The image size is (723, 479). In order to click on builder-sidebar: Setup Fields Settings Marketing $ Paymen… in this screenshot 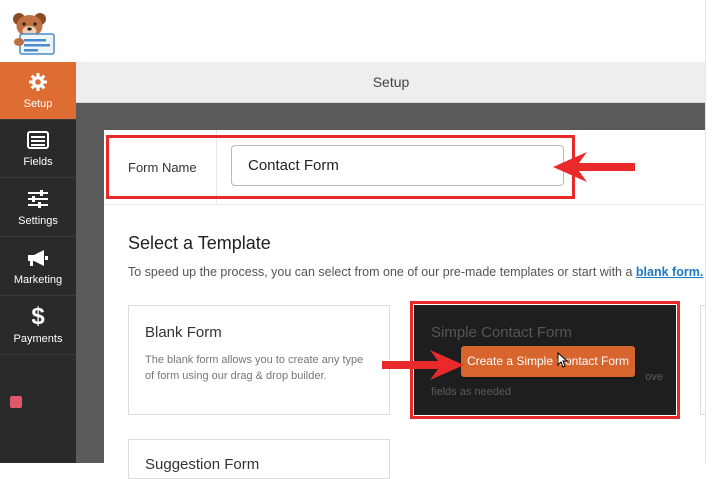, I will do `click(38, 262)`.